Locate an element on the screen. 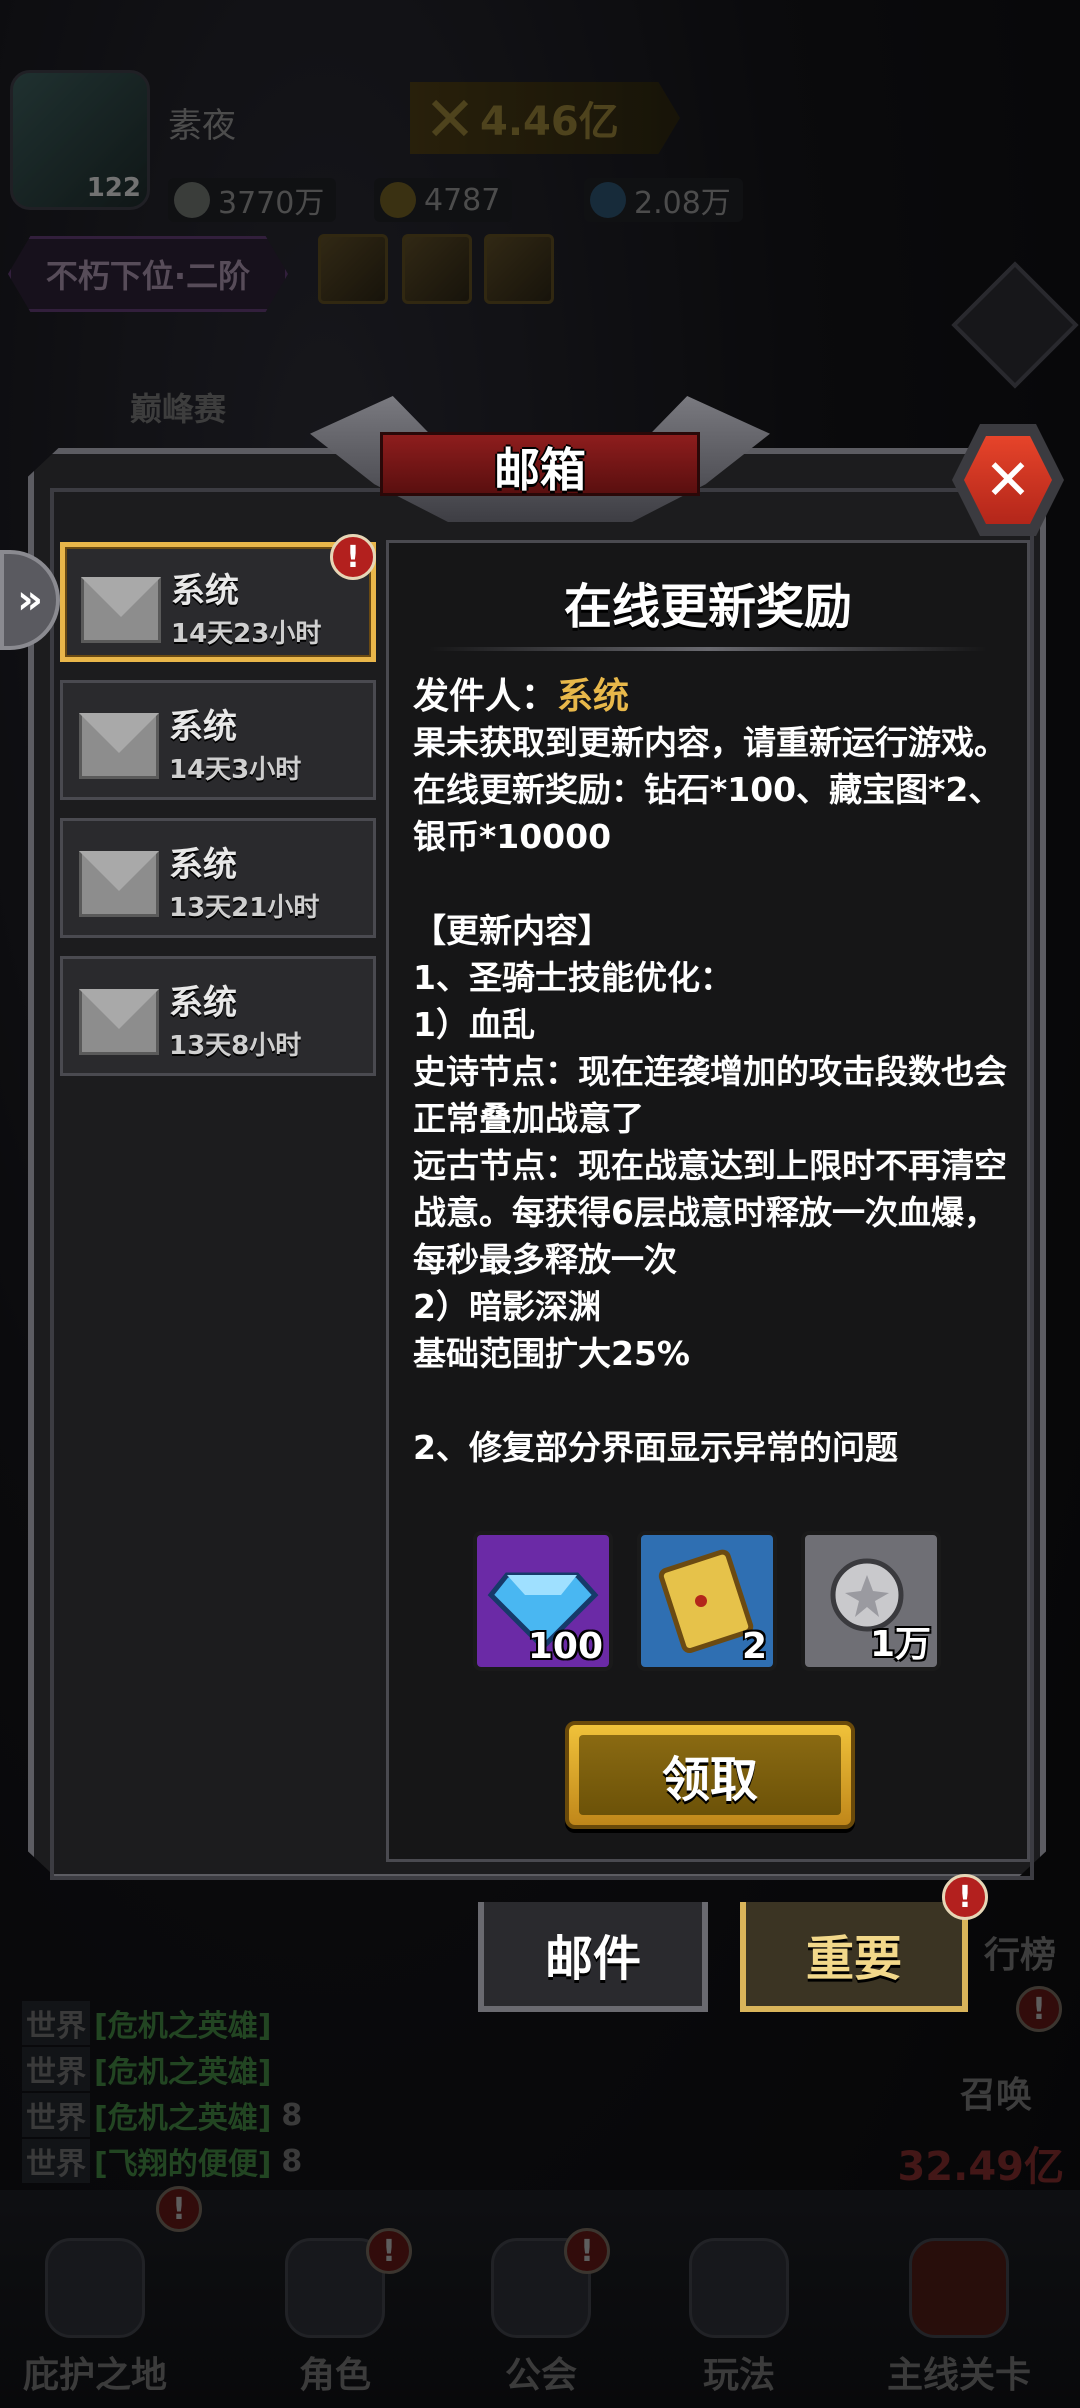 Image resolution: width=1080 pixels, height=2408 pixels. mail-title: 在线更新奖励 is located at coordinates (707, 607).